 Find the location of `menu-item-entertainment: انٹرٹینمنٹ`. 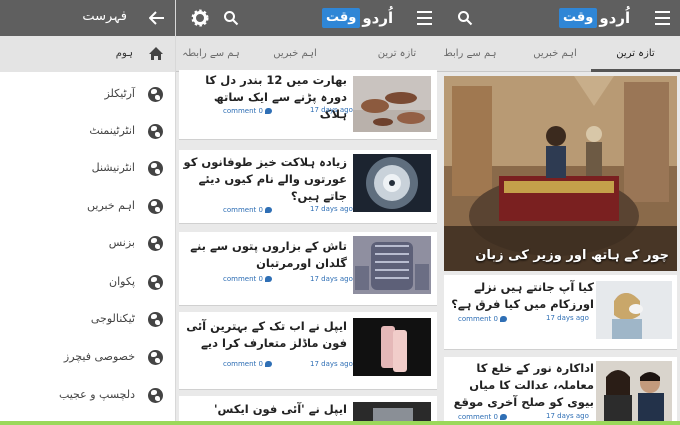

menu-item-entertainment: انٹرٹینمنٹ is located at coordinates (87, 131).